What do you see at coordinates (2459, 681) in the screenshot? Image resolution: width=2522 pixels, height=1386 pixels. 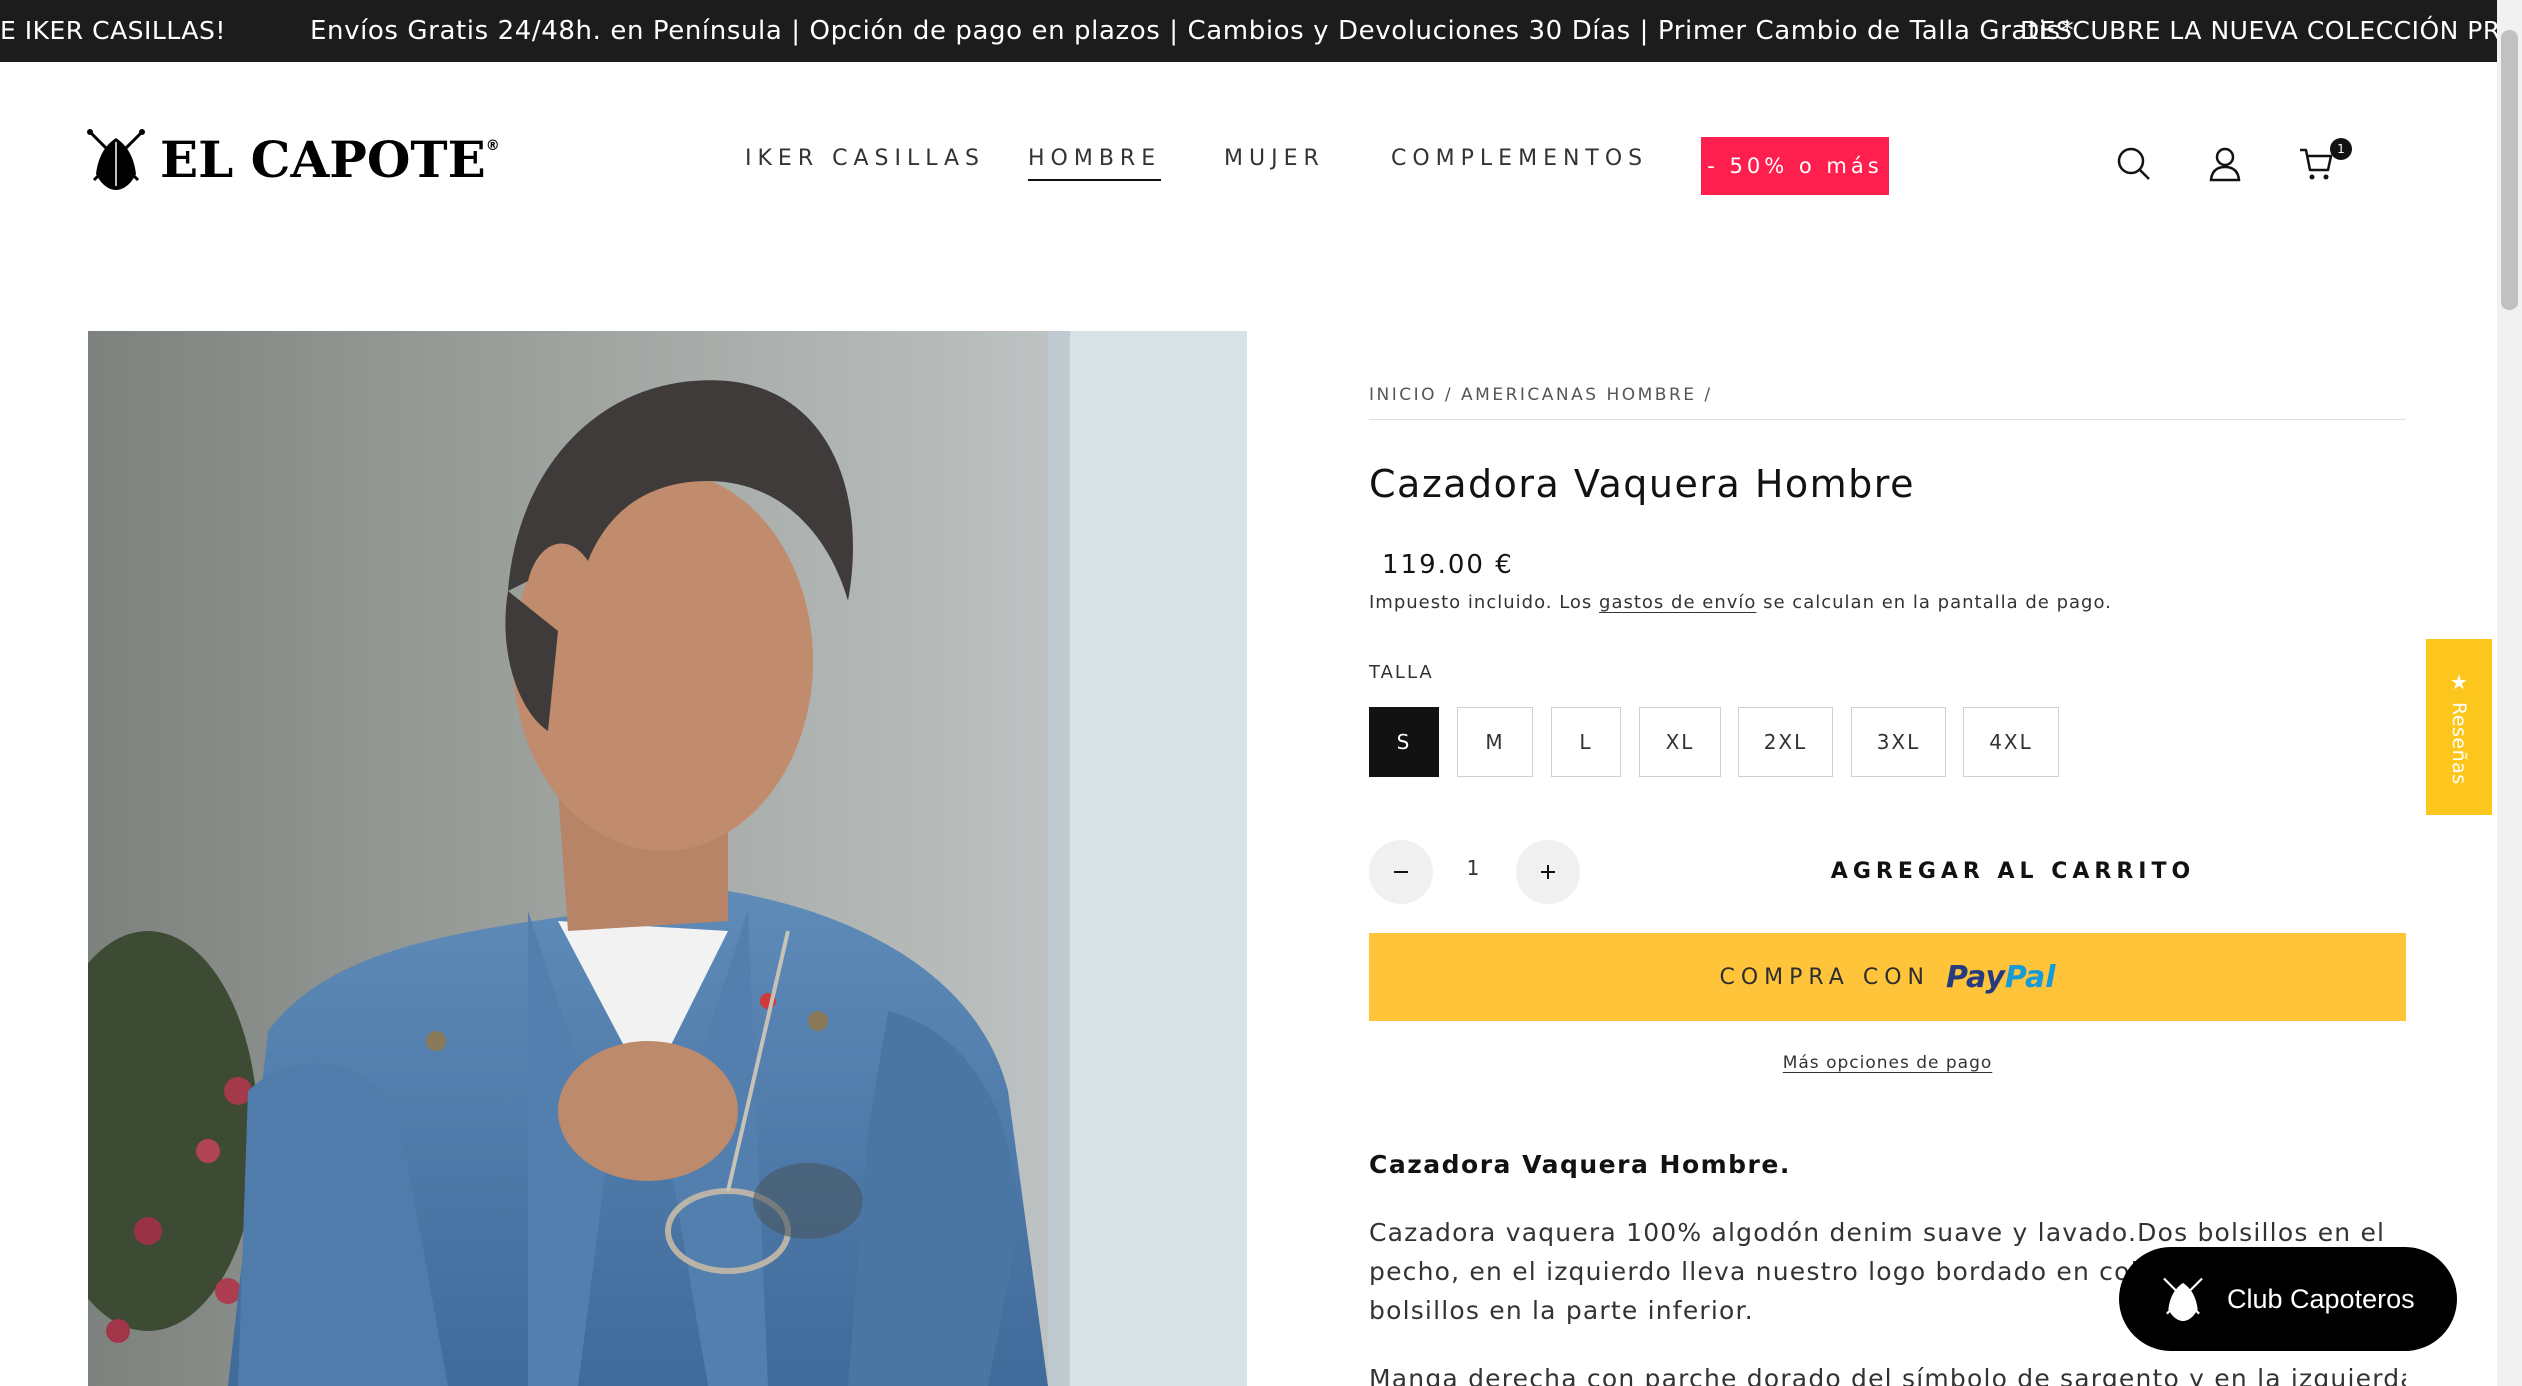 I see `star-icon: ★` at bounding box center [2459, 681].